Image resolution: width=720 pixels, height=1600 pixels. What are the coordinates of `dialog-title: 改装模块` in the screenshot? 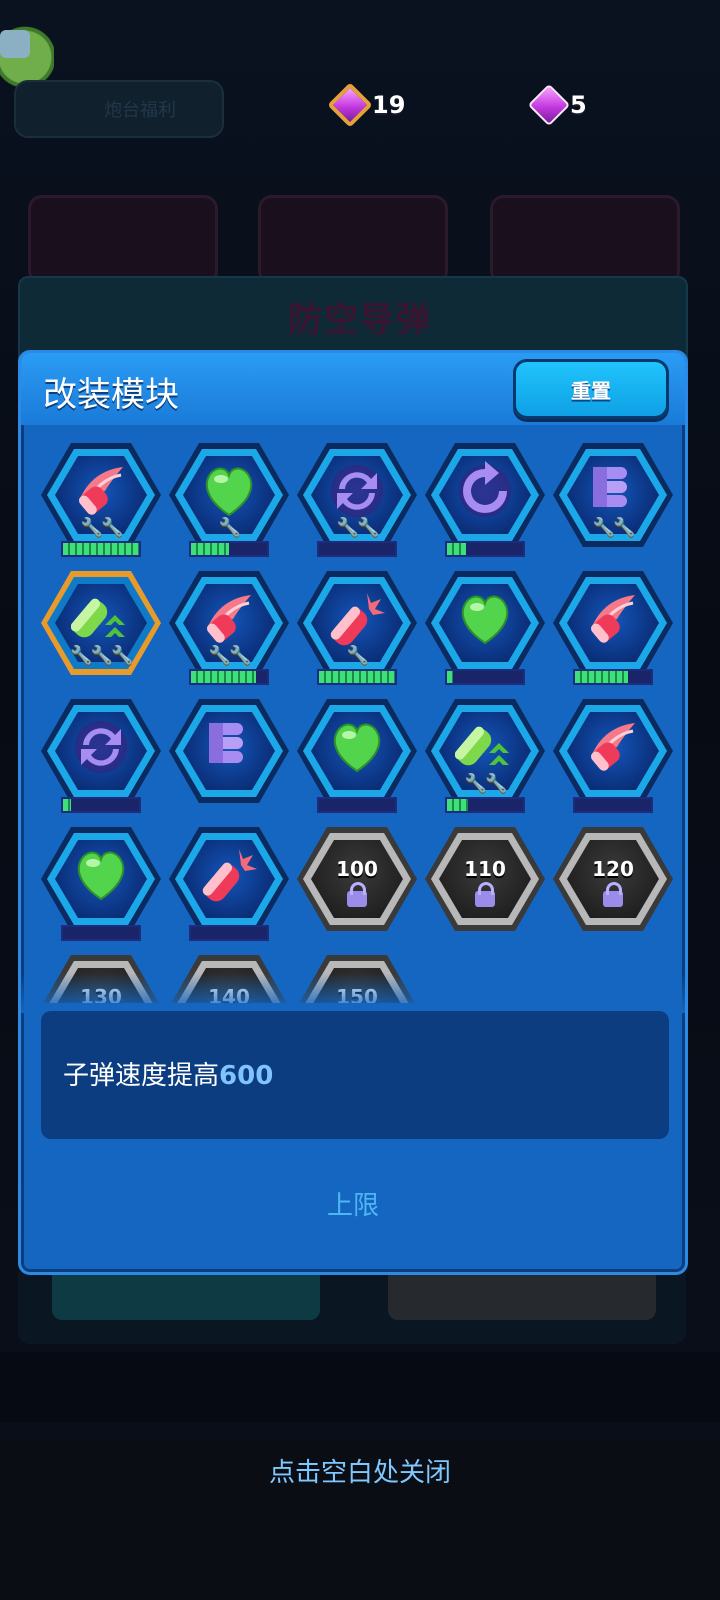 It's located at (111, 395).